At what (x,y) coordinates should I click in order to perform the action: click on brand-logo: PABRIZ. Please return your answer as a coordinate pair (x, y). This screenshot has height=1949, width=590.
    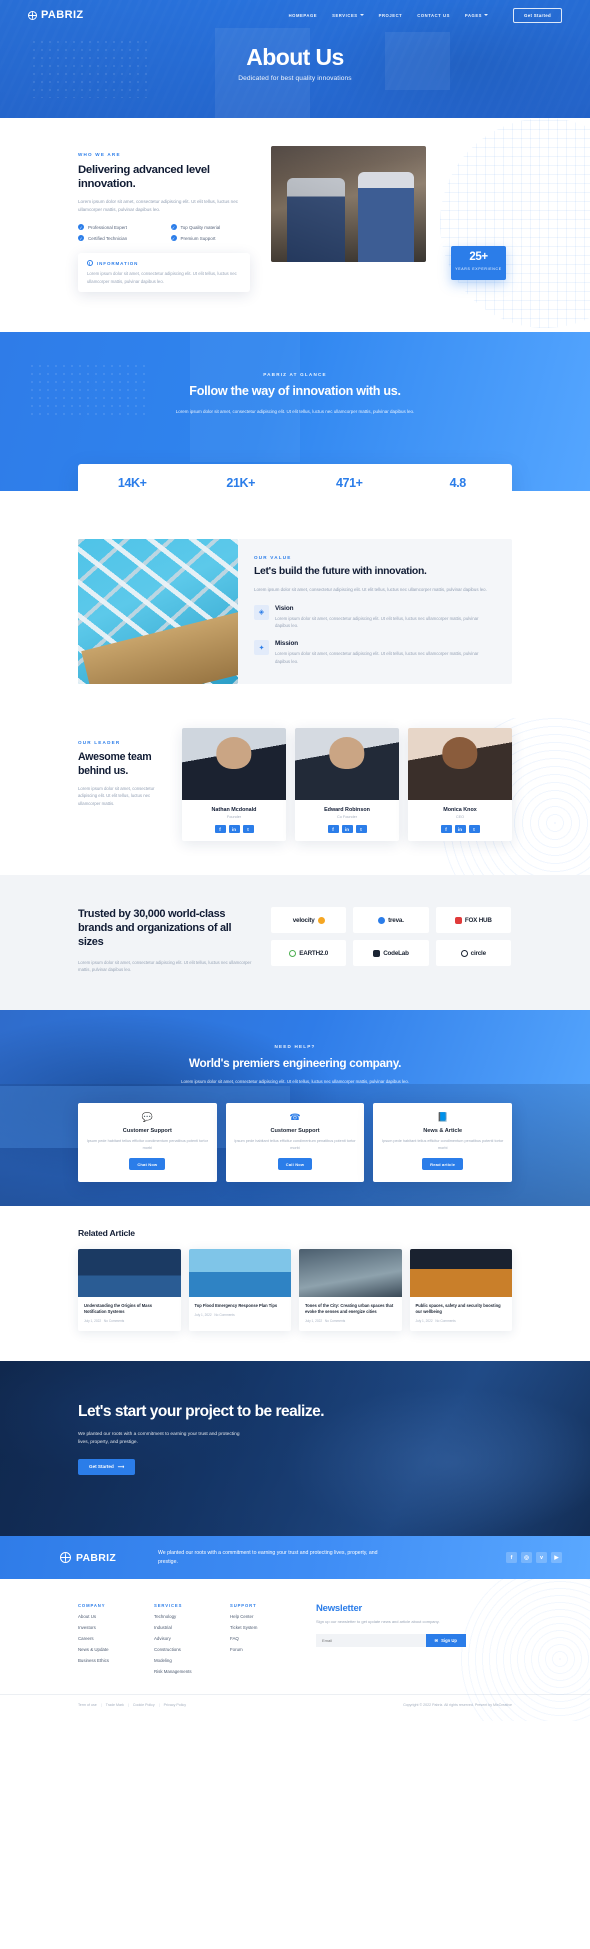
    Looking at the image, I should click on (56, 15).